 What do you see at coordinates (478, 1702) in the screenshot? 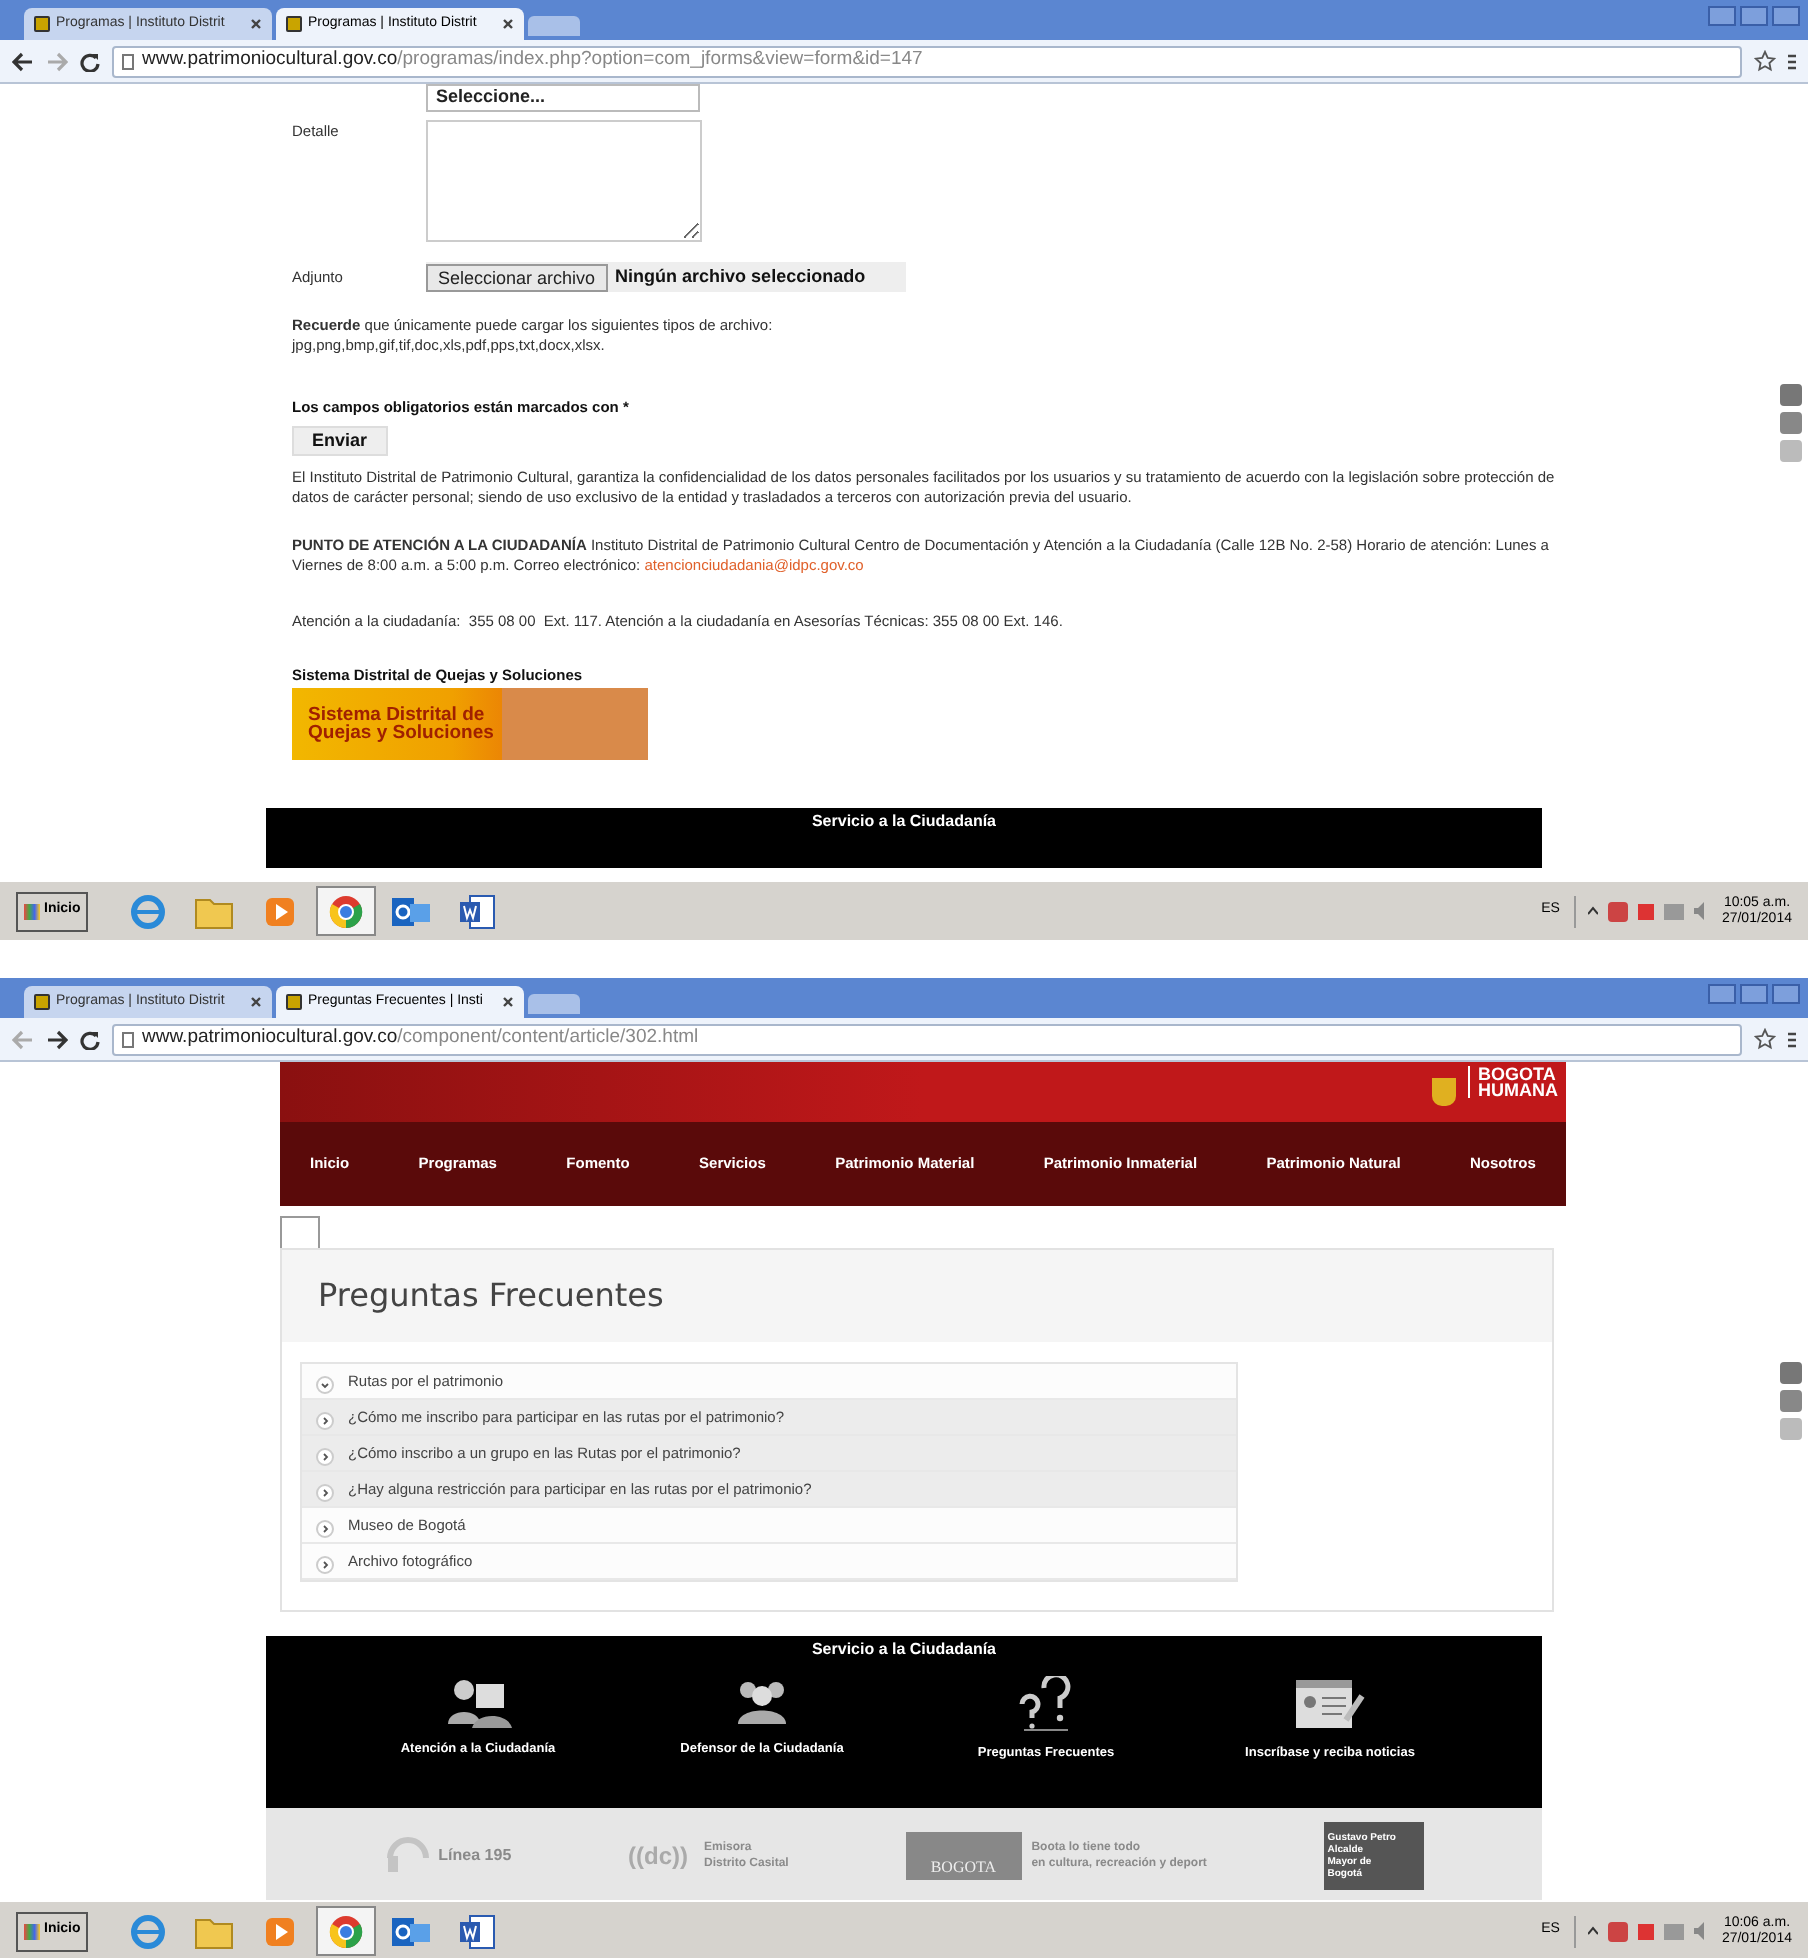
I see `headset-person-icon` at bounding box center [478, 1702].